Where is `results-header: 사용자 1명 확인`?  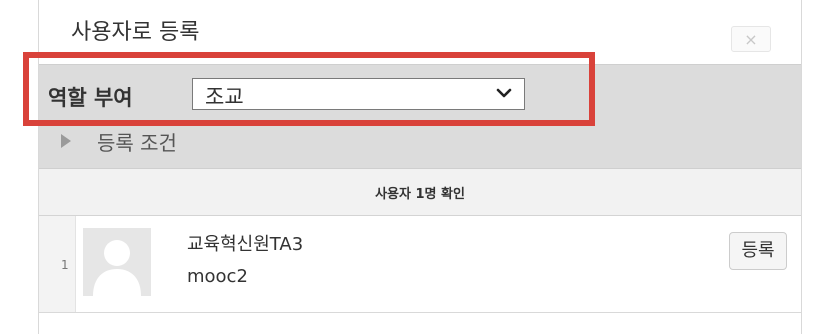
results-header: 사용자 1명 확인 is located at coordinates (420, 192).